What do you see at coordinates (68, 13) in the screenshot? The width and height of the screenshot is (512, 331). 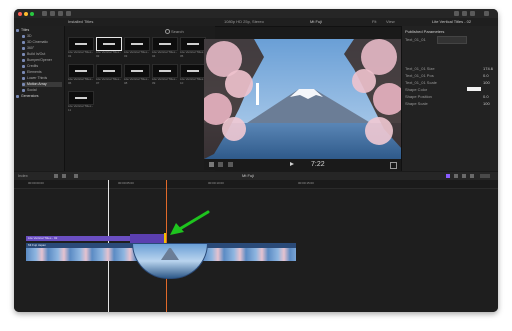 I see `share-icon` at bounding box center [68, 13].